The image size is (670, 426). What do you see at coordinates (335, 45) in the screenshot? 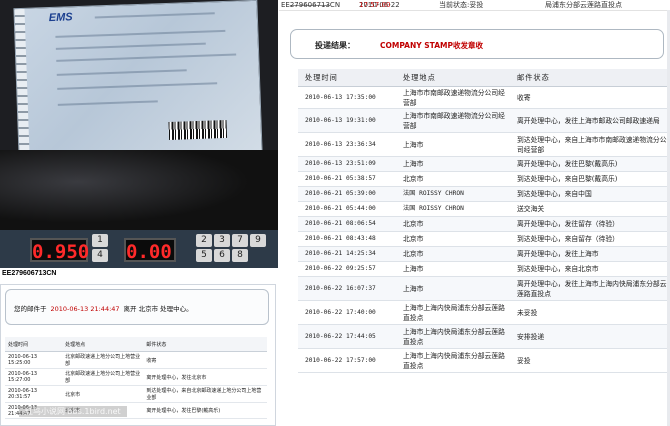
I see `delivery-result-label: 投递结果：` at bounding box center [335, 45].